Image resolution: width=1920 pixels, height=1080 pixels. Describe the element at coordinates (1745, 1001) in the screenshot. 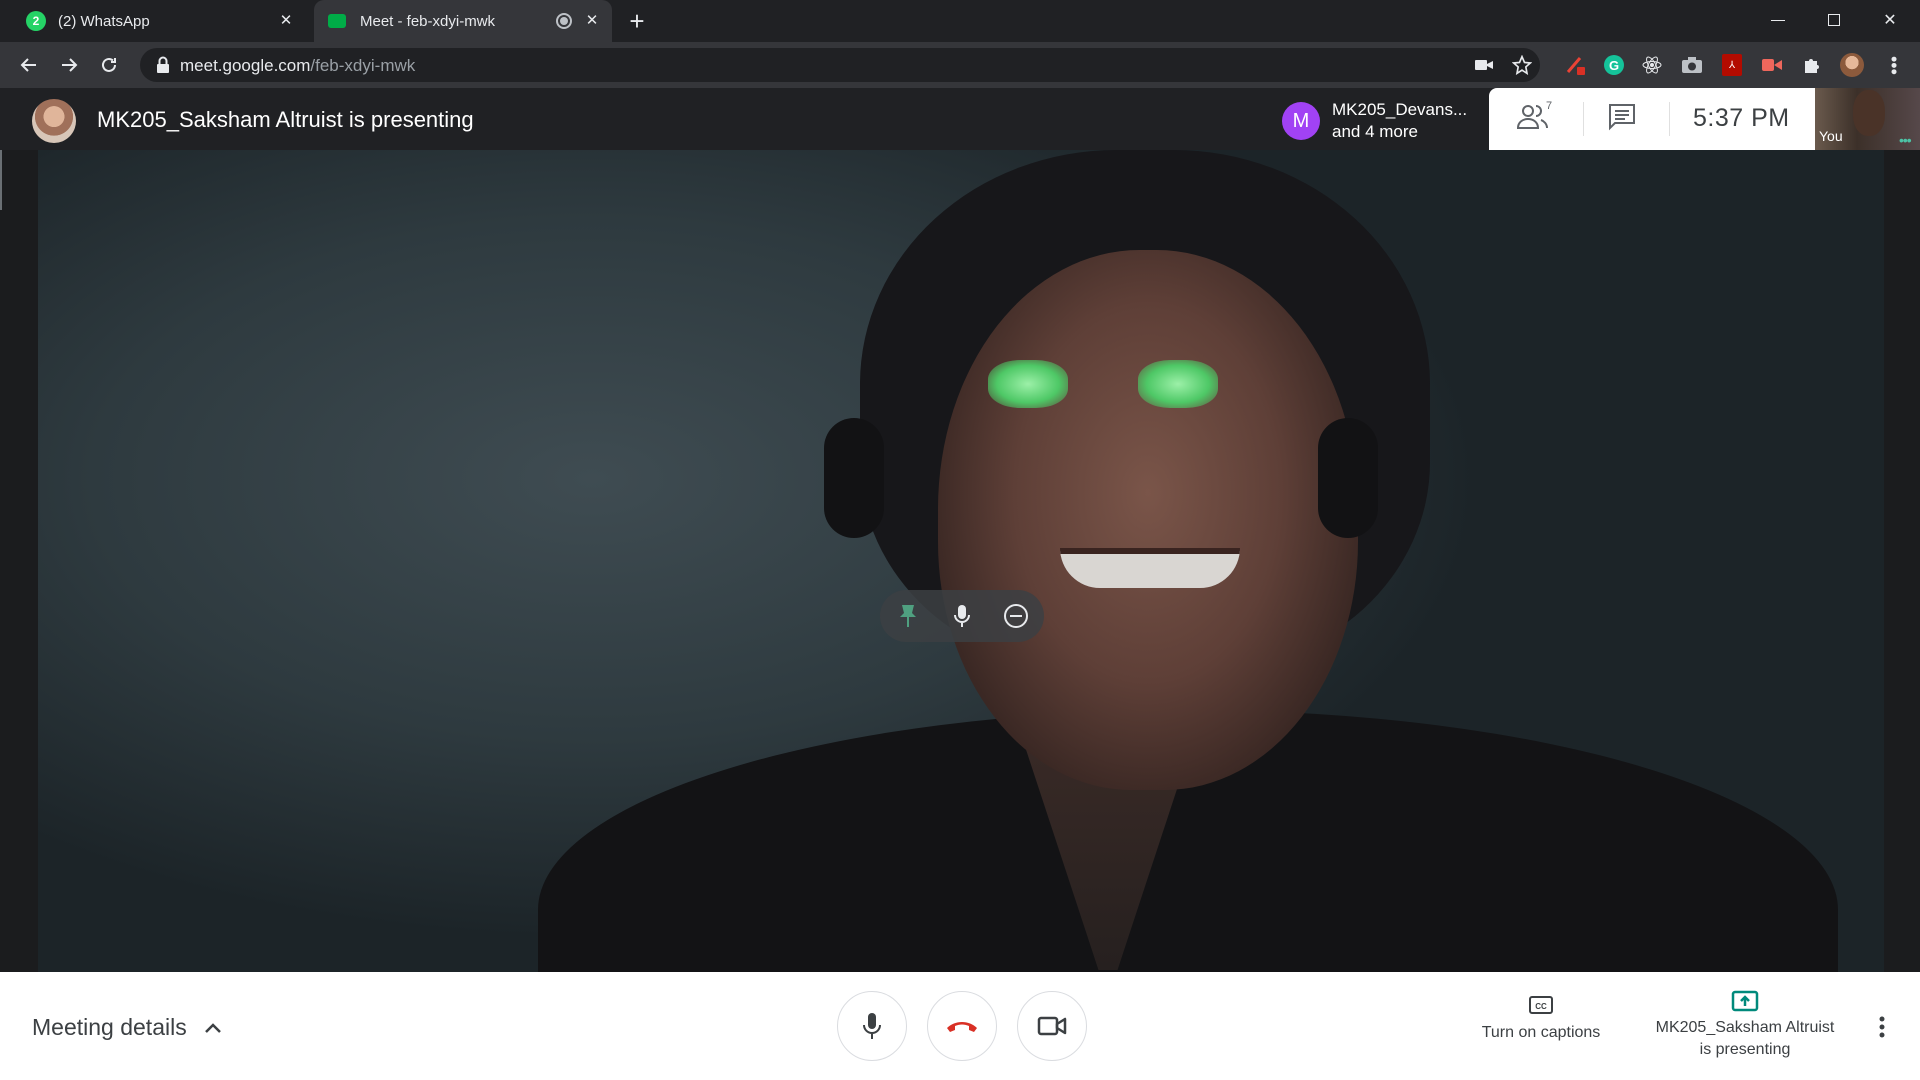

I see `present-screen-icon` at that location.